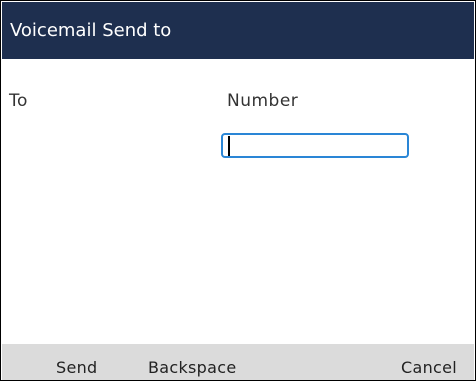  Describe the element at coordinates (229, 146) in the screenshot. I see `text-cursor` at that location.